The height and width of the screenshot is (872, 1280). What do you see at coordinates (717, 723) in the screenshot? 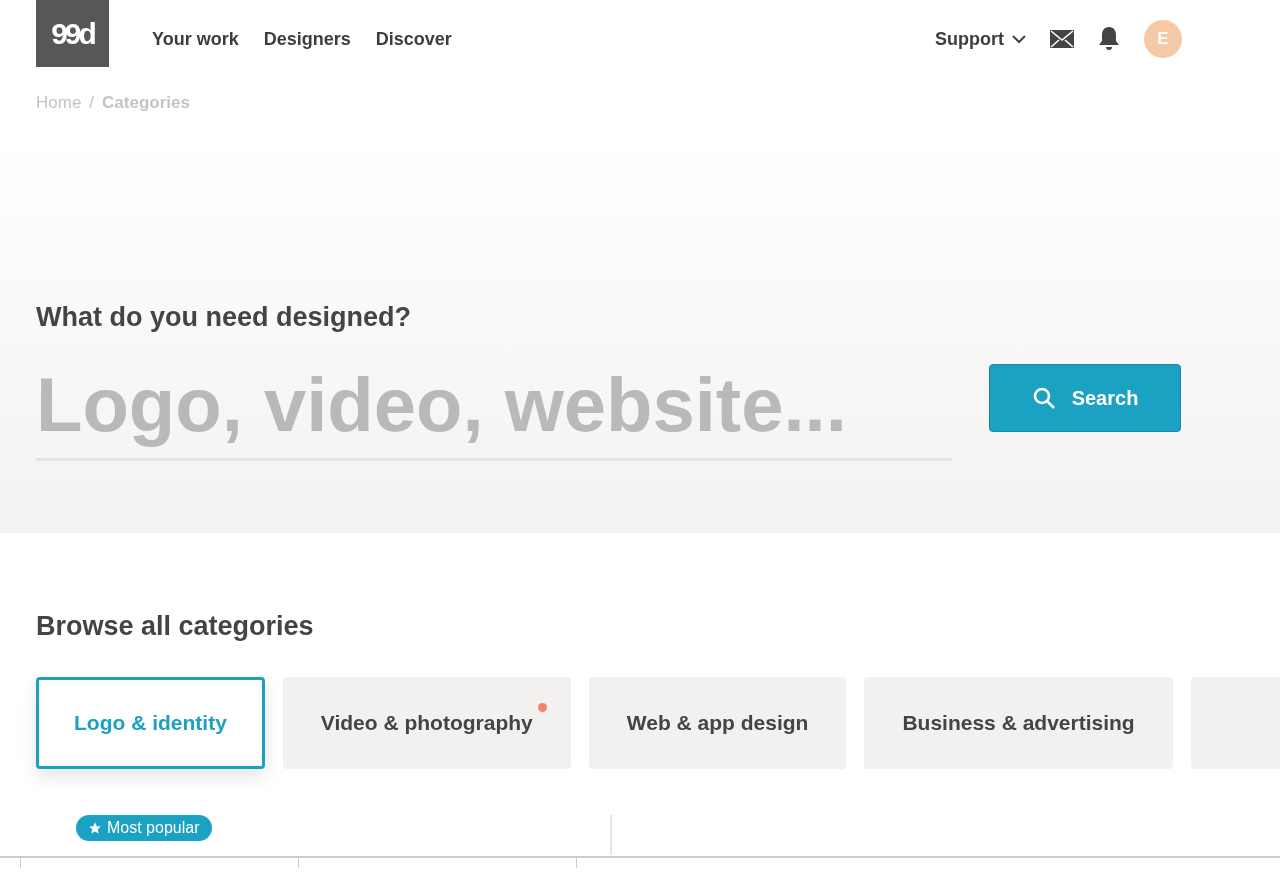
I see `category-tab: Web & app design` at bounding box center [717, 723].